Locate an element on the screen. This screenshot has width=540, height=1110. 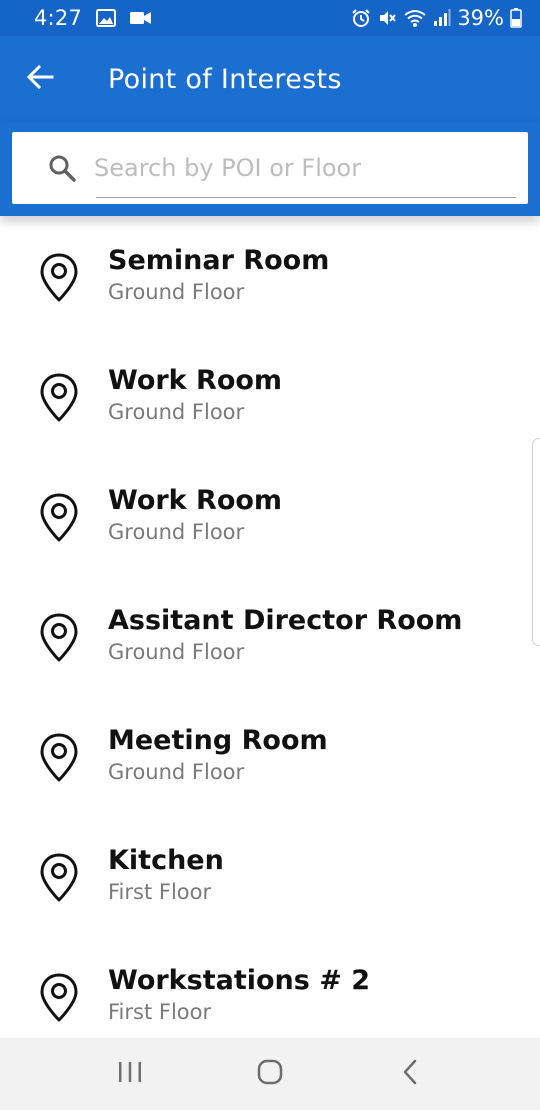
battery-percentage: 39% is located at coordinates (480, 18).